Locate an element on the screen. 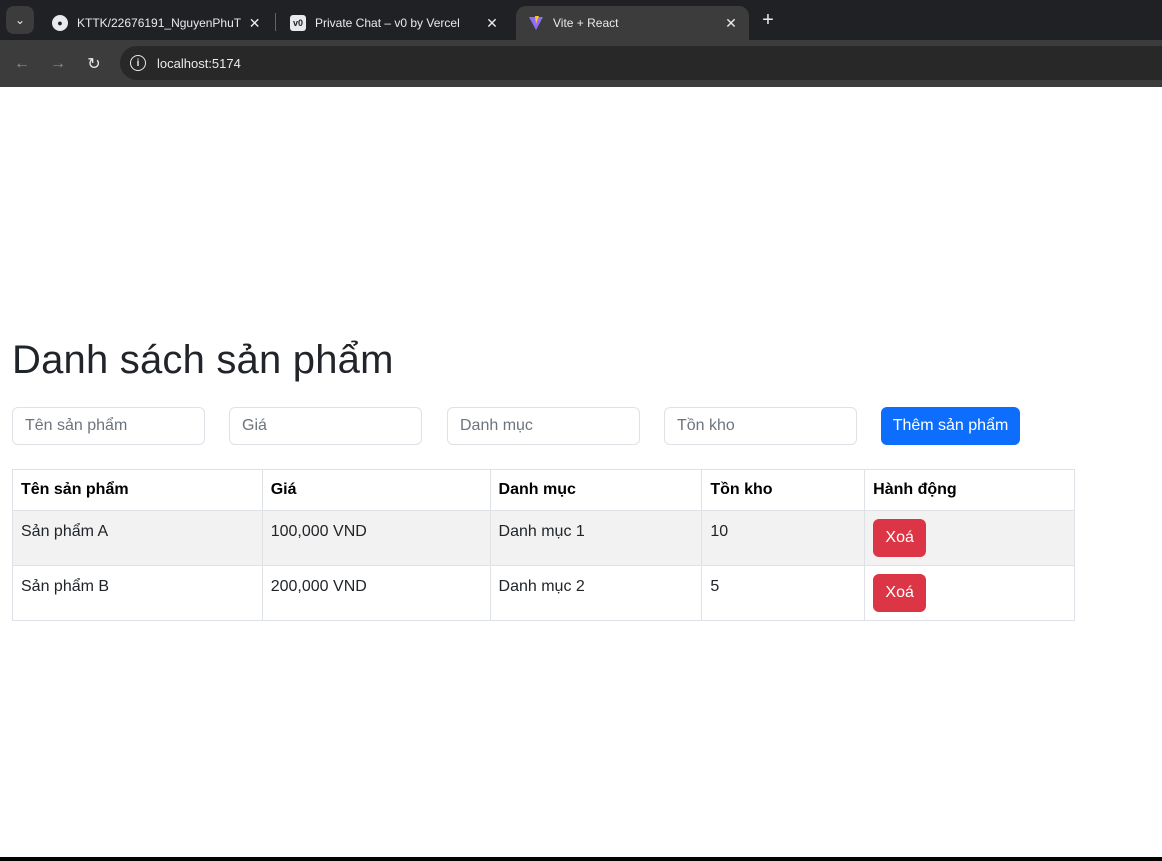  window-bottom-edge is located at coordinates (581, 859).